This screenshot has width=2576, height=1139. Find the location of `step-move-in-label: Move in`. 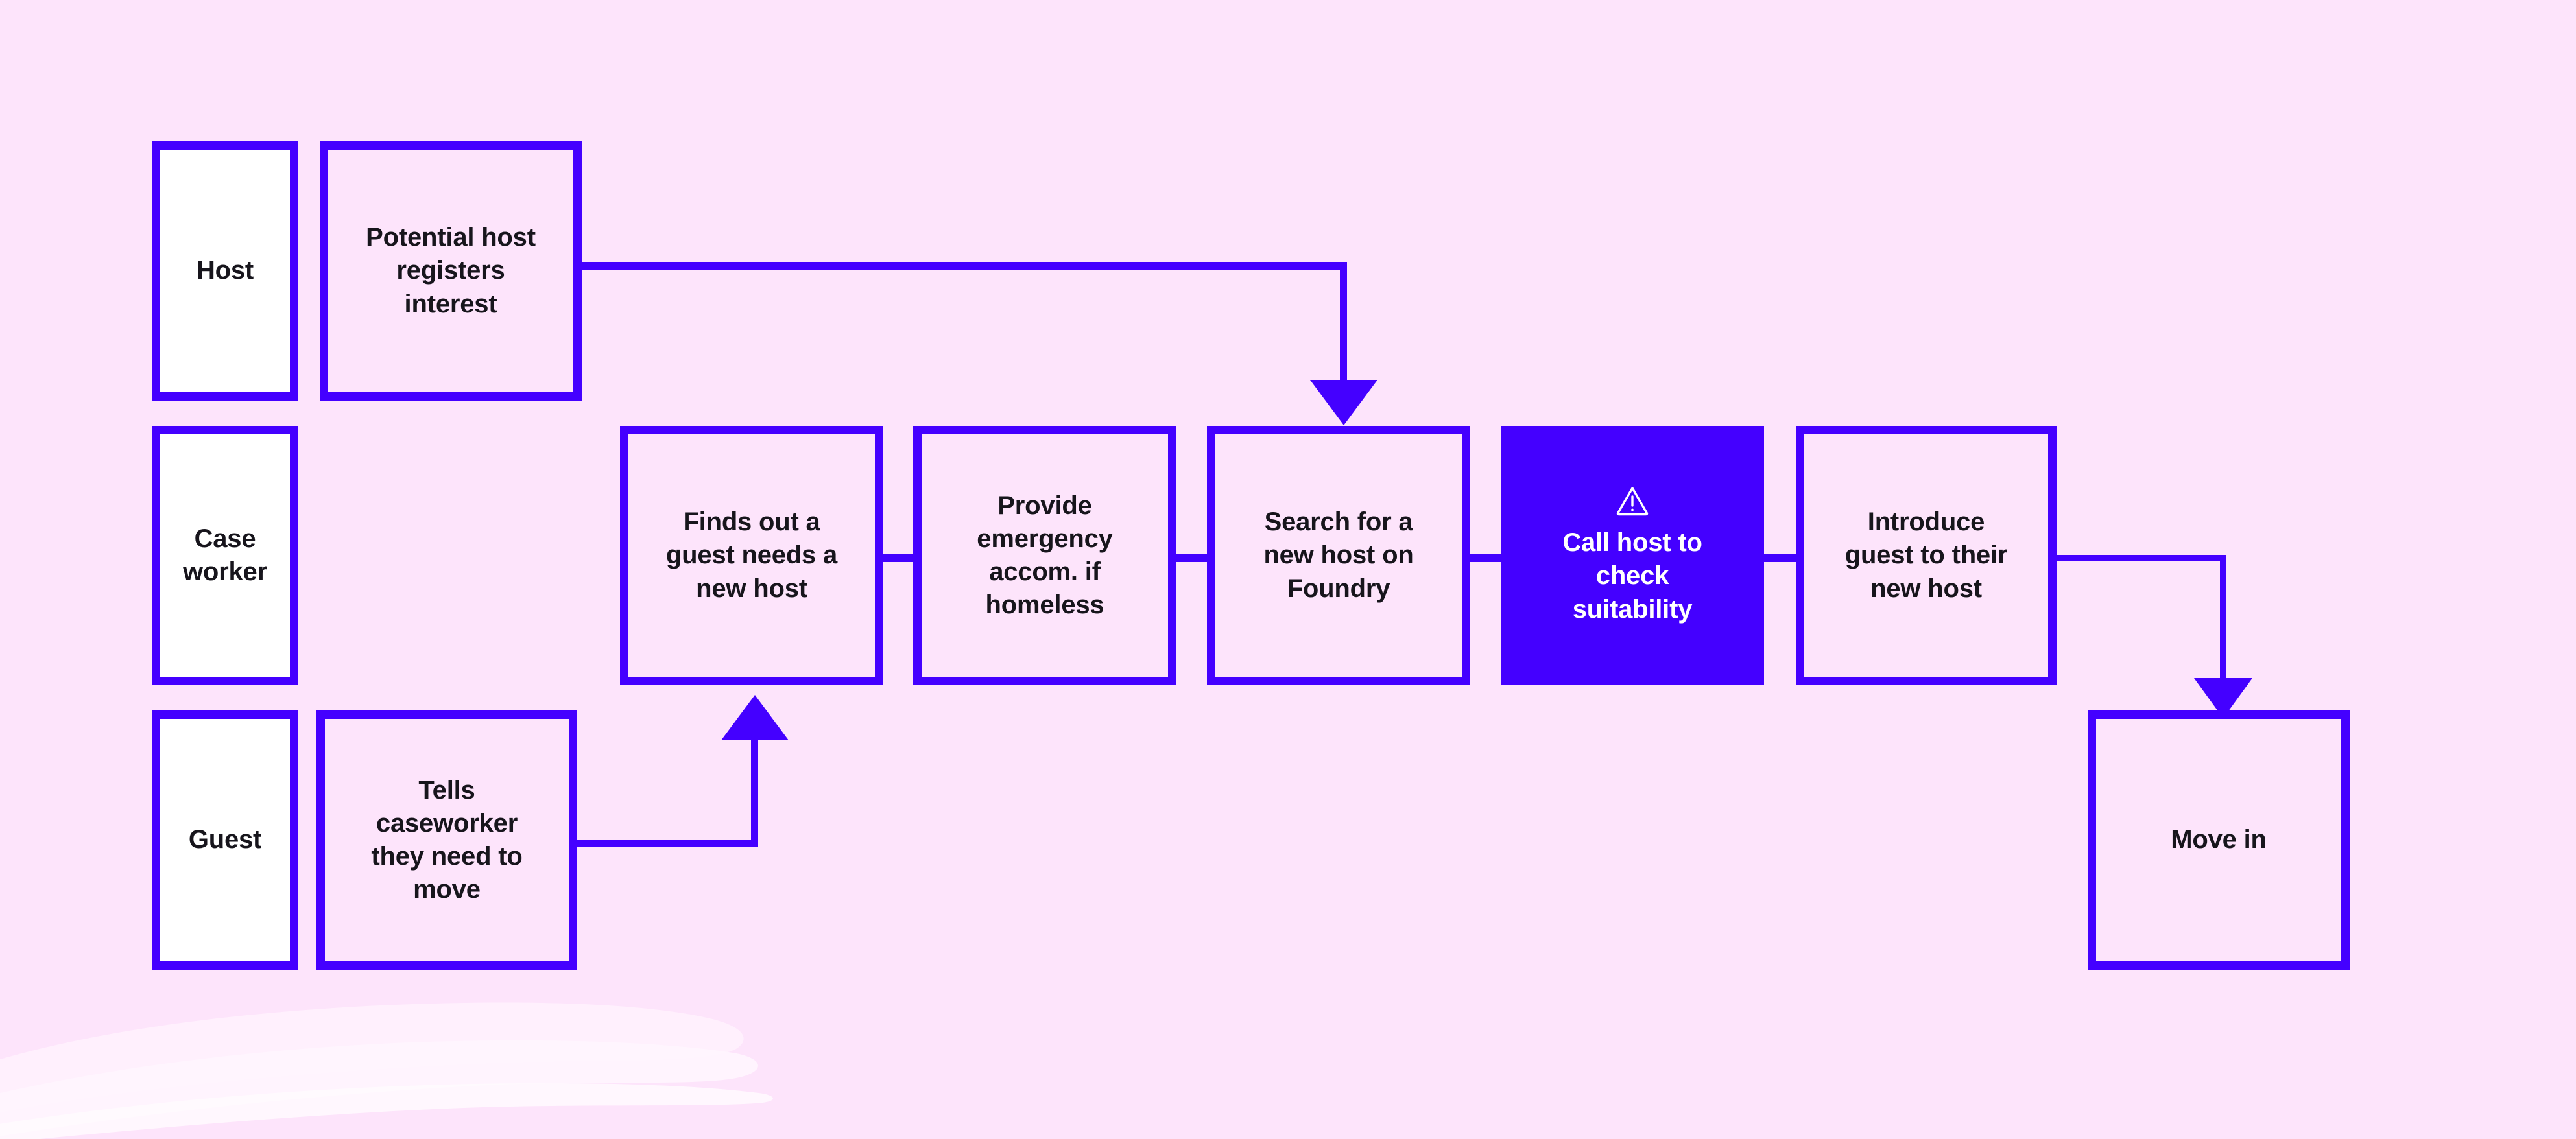

step-move-in-label: Move in is located at coordinates (2219, 839).